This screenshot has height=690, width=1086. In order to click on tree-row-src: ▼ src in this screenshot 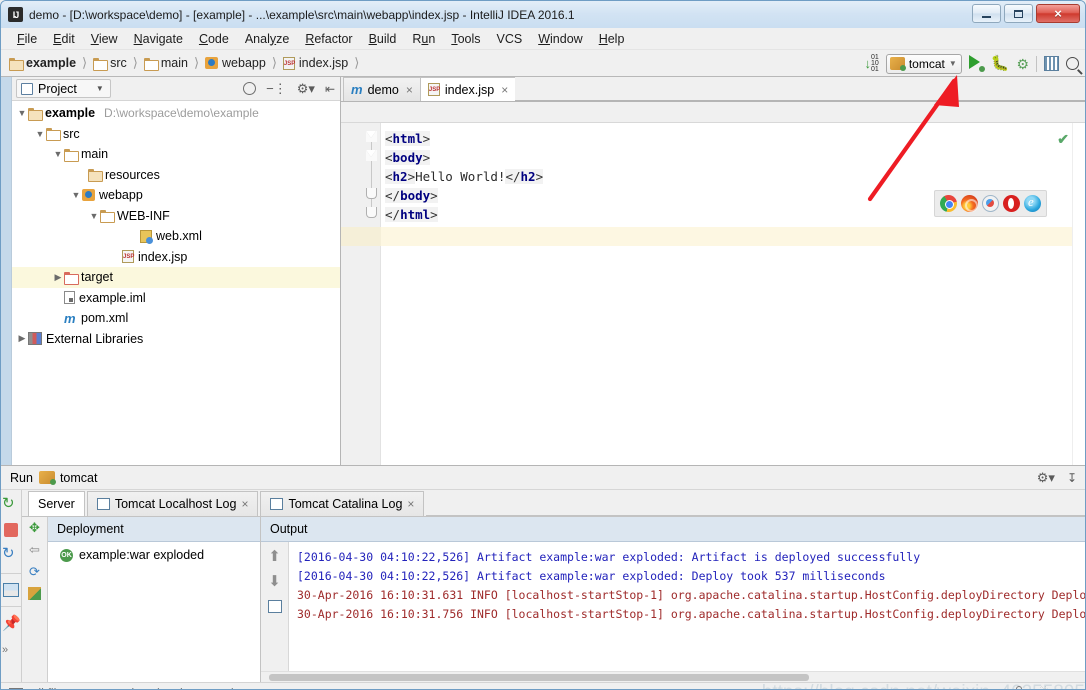, I will do `click(176, 134)`.